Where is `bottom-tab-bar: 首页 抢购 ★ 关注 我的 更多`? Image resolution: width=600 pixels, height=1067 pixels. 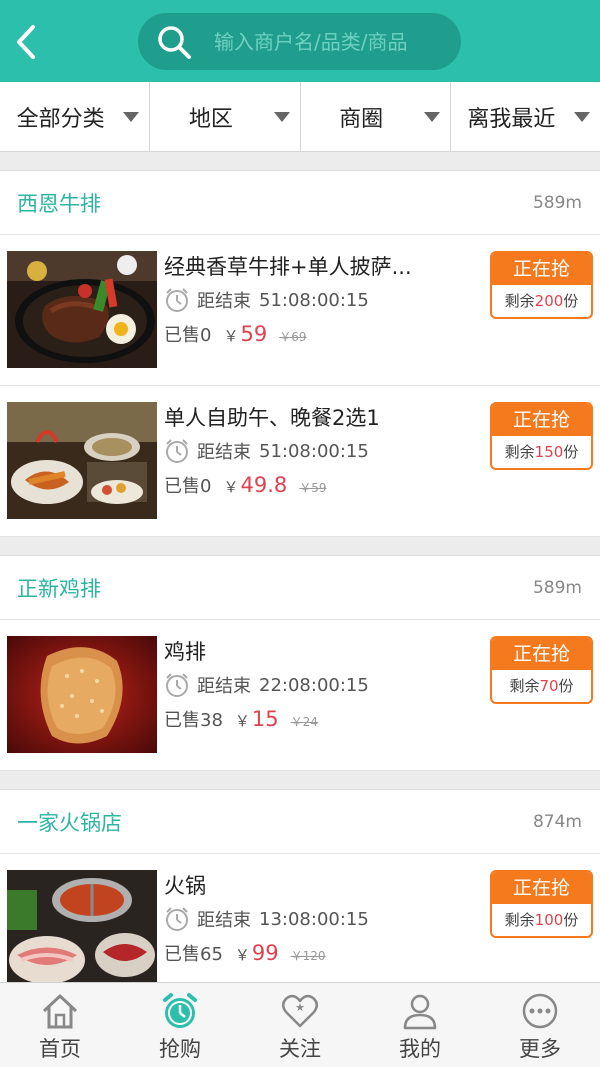
bottom-tab-bar: 首页 抢购 ★ 关注 我的 更多 is located at coordinates (300, 1024).